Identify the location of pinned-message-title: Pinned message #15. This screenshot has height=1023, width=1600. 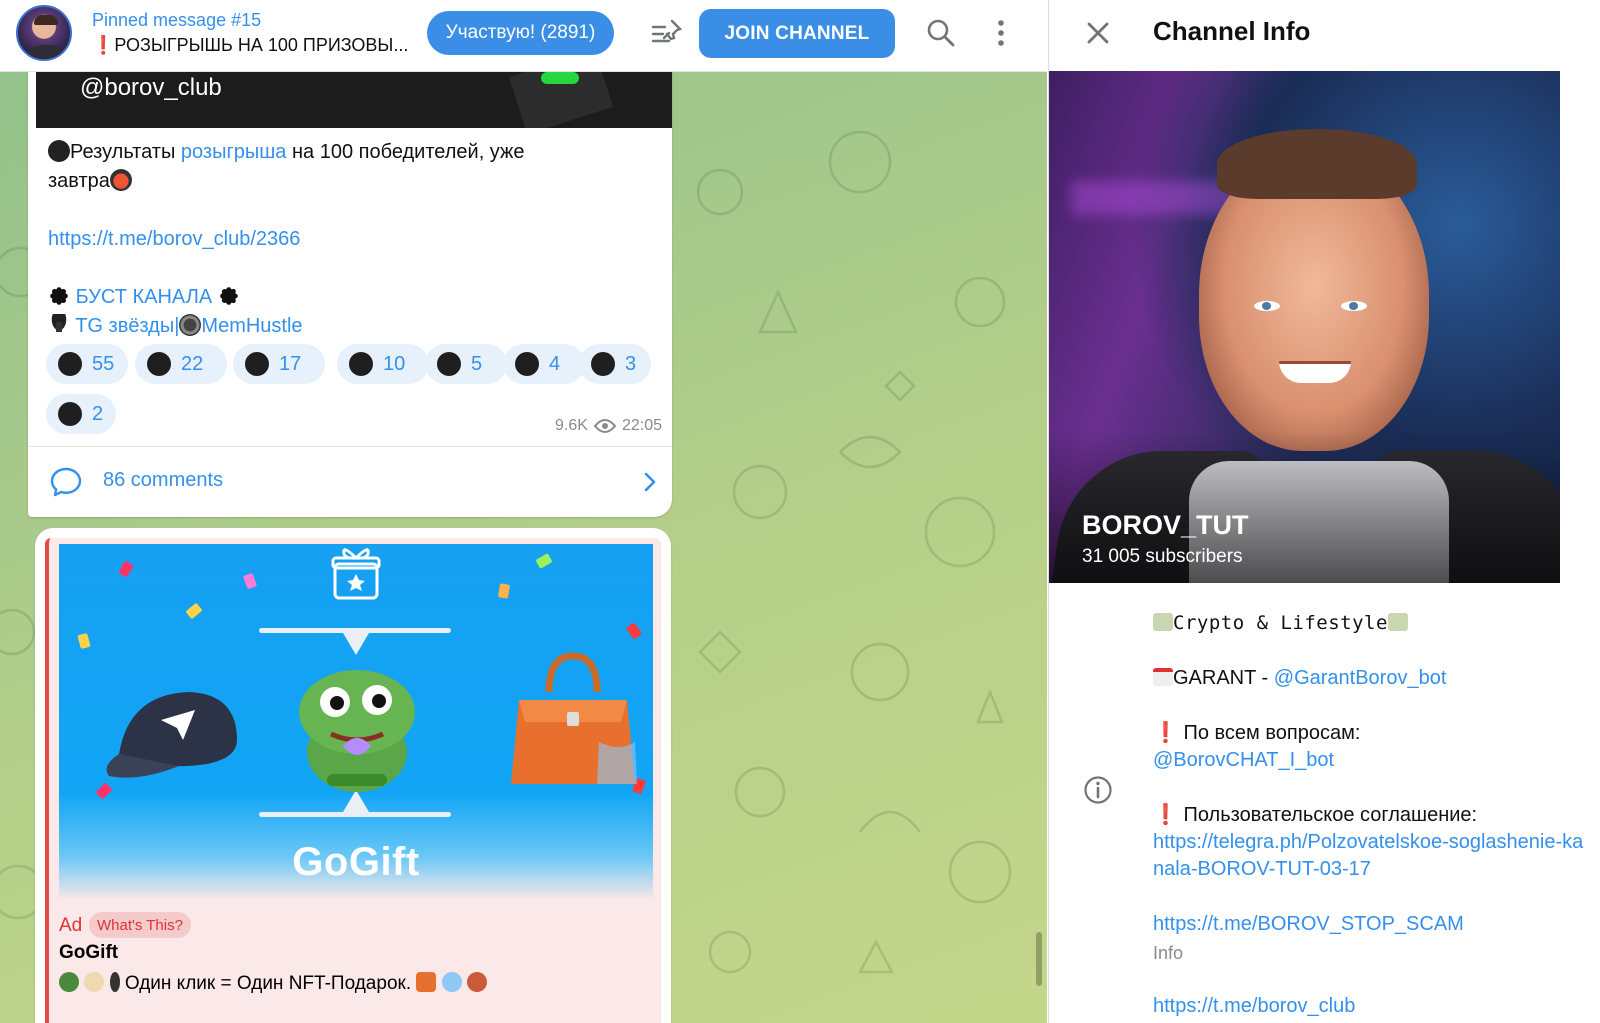
(177, 20).